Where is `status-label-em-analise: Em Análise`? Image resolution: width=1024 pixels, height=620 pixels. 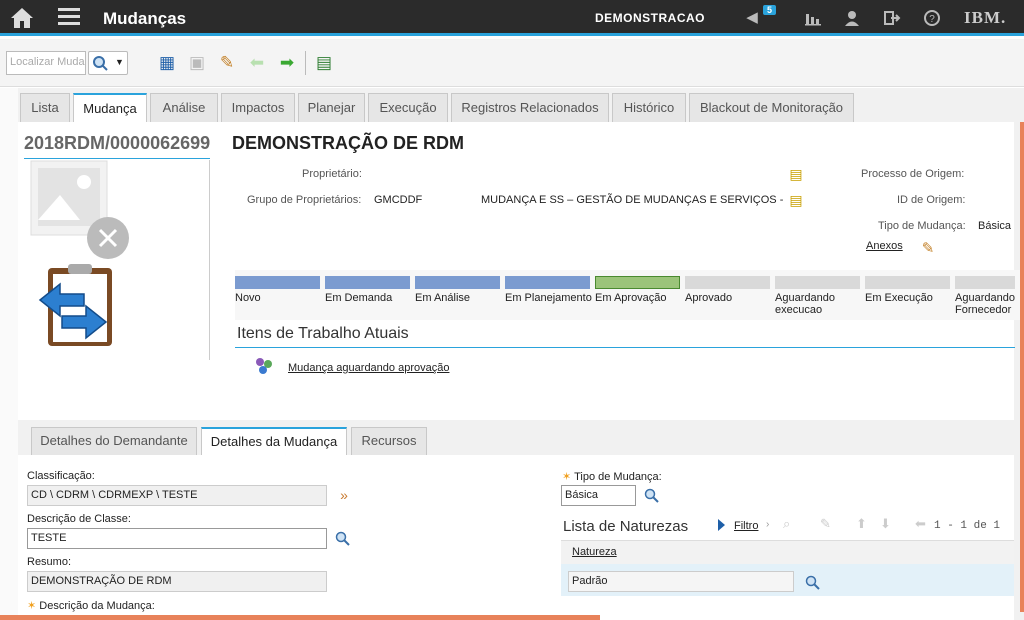
status-label-em-analise: Em Análise is located at coordinates (443, 298).